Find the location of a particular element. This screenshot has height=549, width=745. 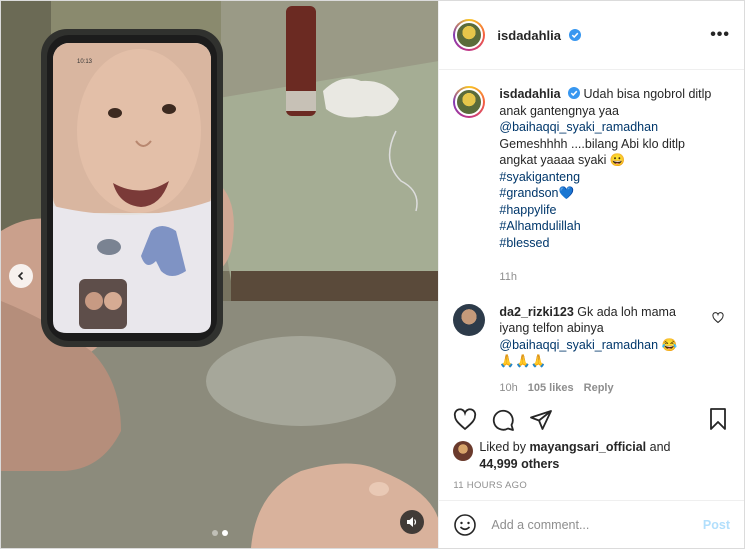

commenter-avatar is located at coordinates (469, 319).